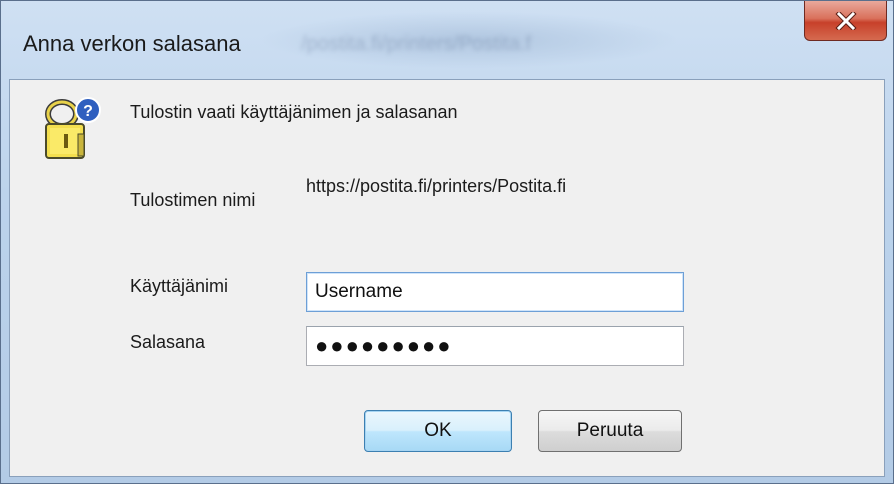 This screenshot has height=484, width=894. I want to click on window-title: Anna verkon salasana, so click(132, 43).